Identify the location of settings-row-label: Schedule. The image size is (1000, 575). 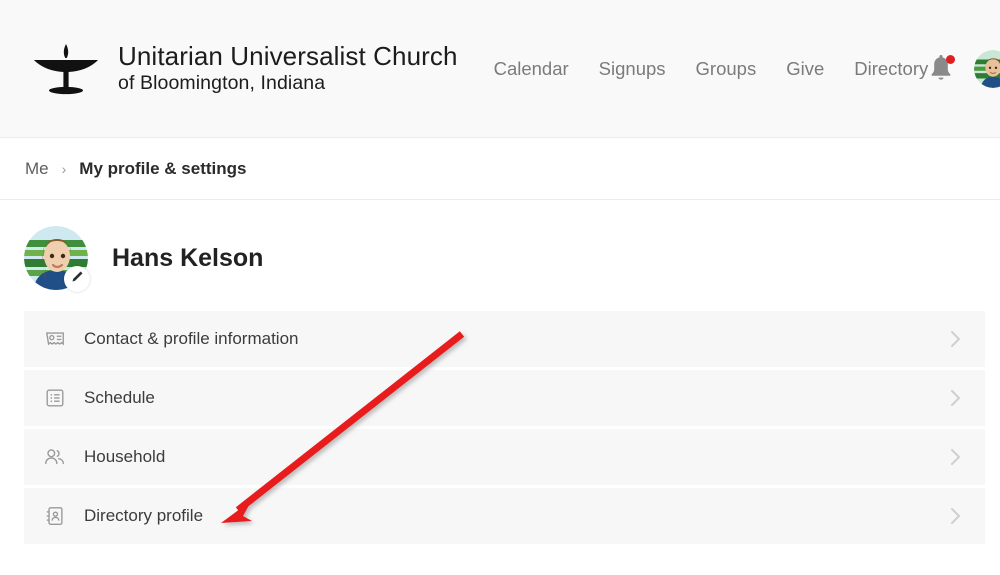
(119, 397).